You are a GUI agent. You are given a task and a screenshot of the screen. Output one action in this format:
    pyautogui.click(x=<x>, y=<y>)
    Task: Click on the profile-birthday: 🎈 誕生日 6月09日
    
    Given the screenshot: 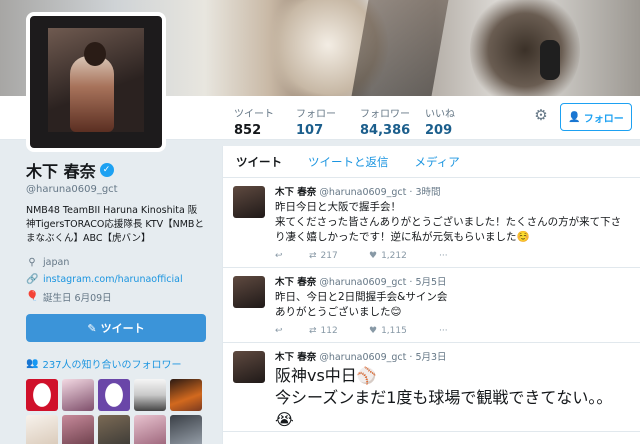 What is the action you would take?
    pyautogui.click(x=116, y=296)
    